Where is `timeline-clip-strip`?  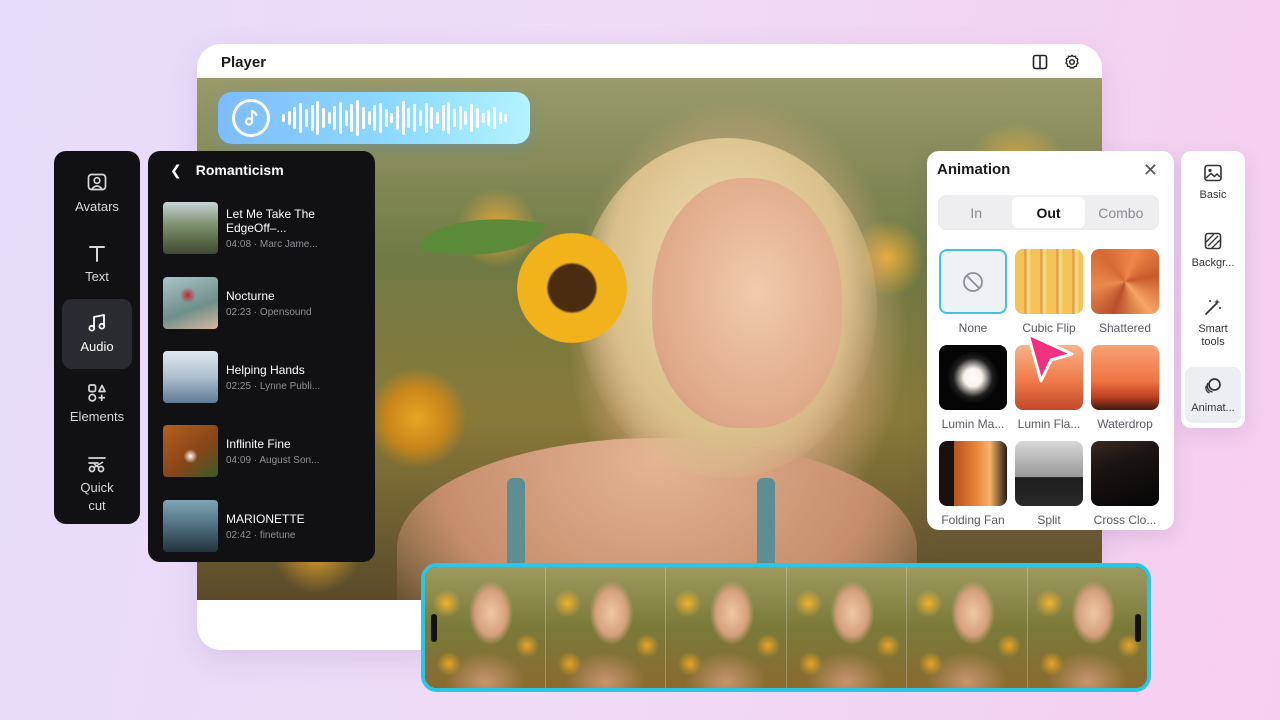 timeline-clip-strip is located at coordinates (786, 627).